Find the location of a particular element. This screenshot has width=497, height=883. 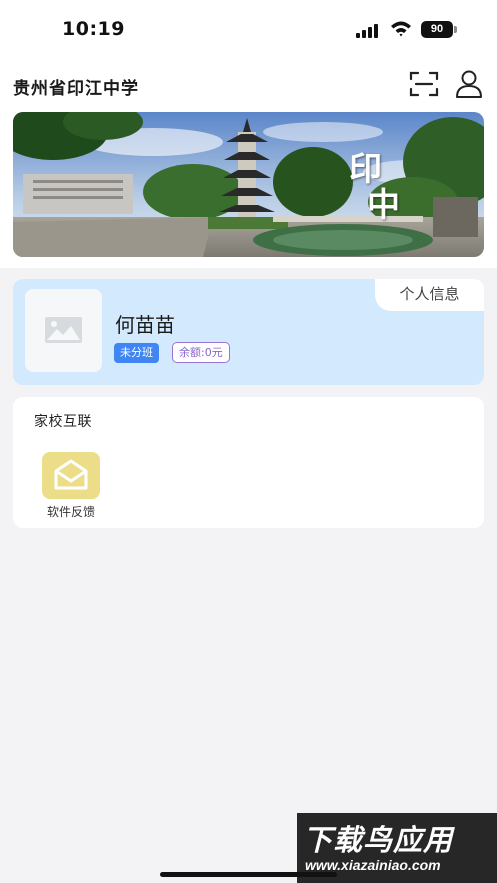

personal-info-tab: 个人信息 is located at coordinates (429, 295).